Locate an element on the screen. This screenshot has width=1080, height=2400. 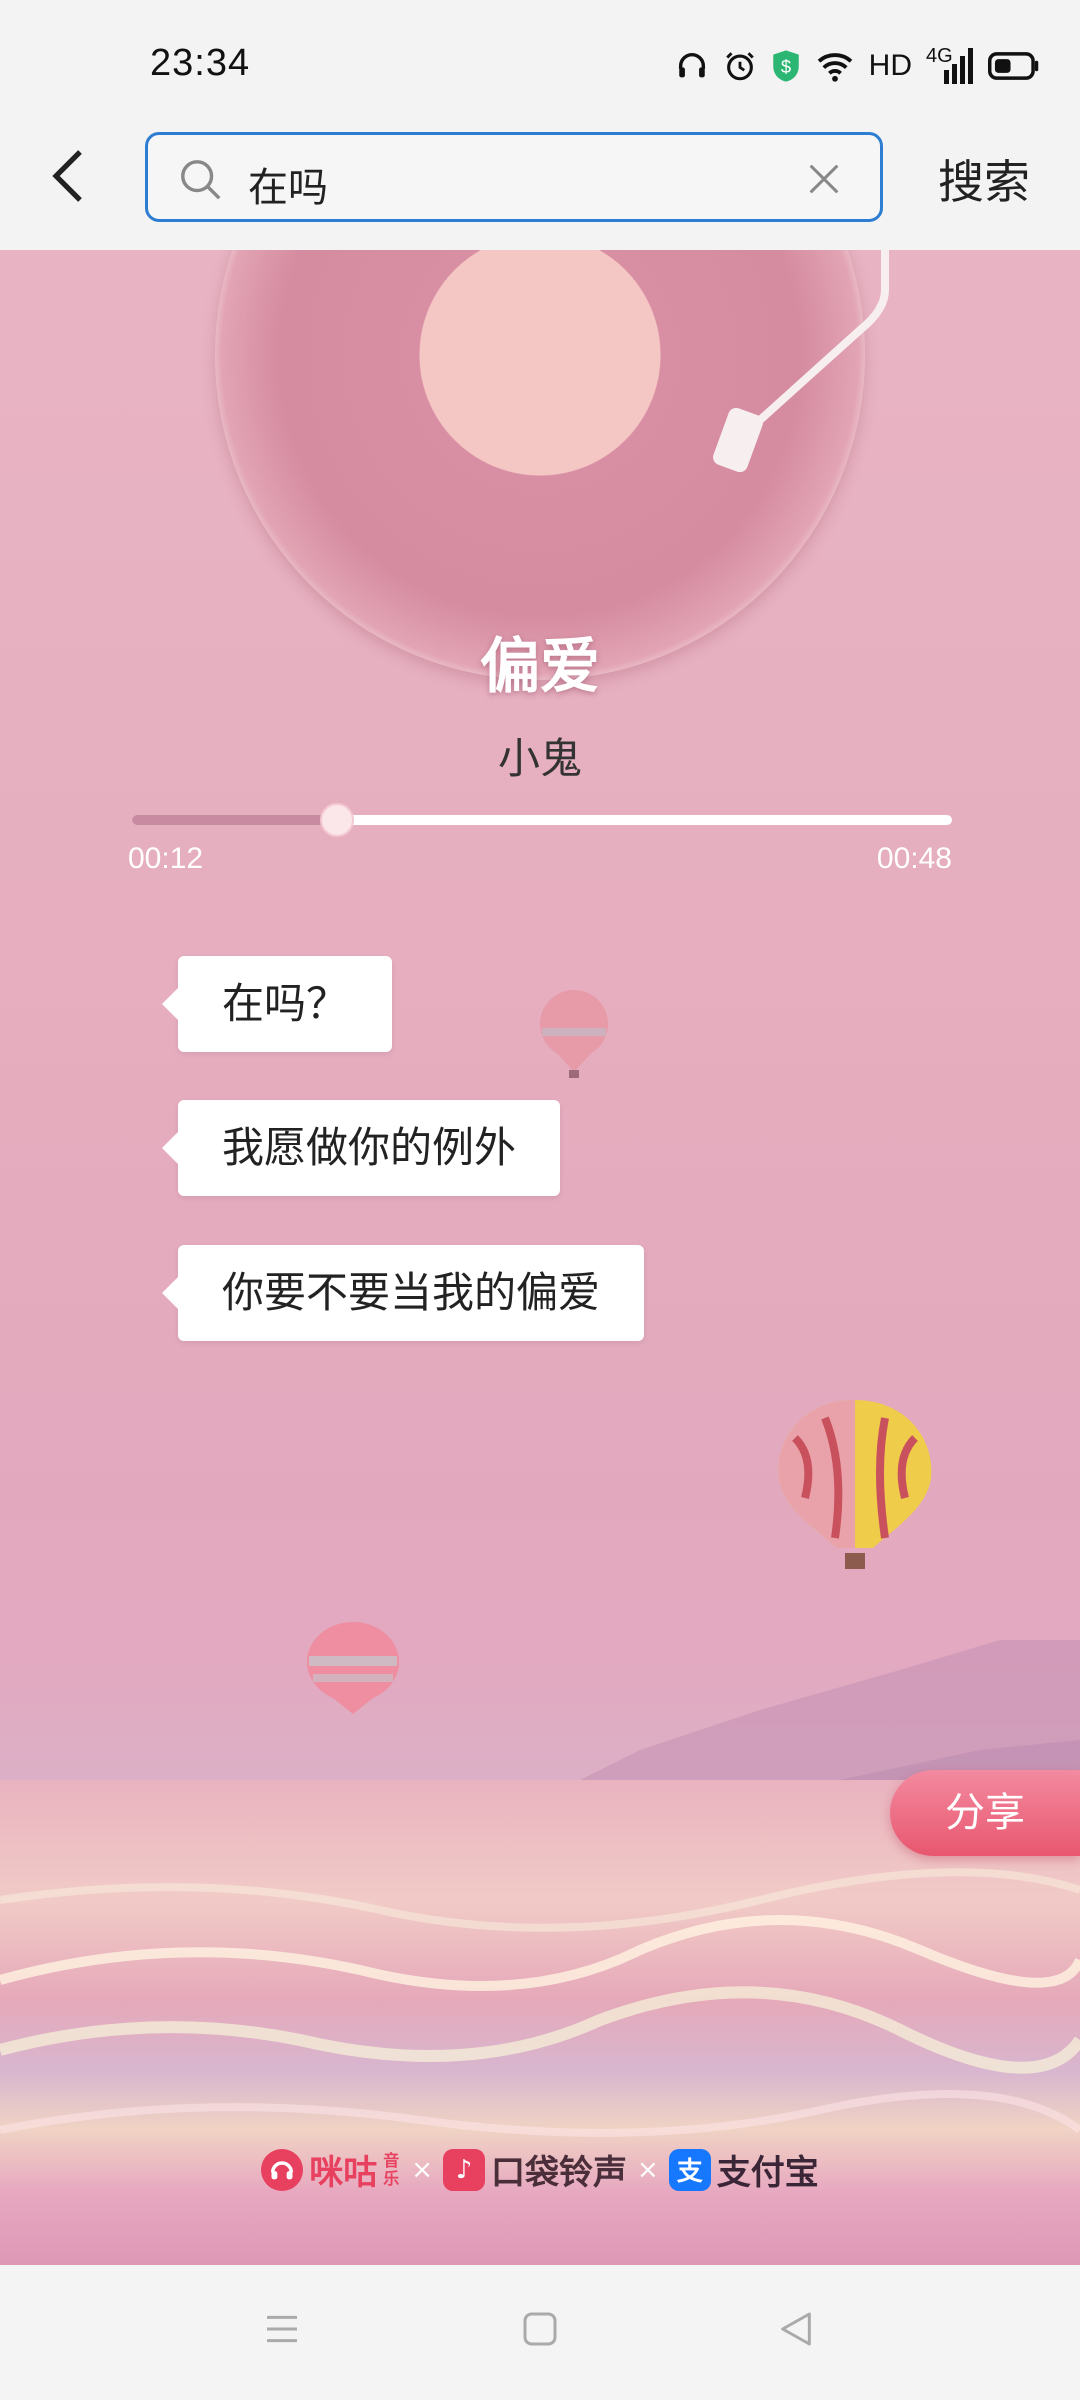
signal-icon: 4G is located at coordinates (950, 66).